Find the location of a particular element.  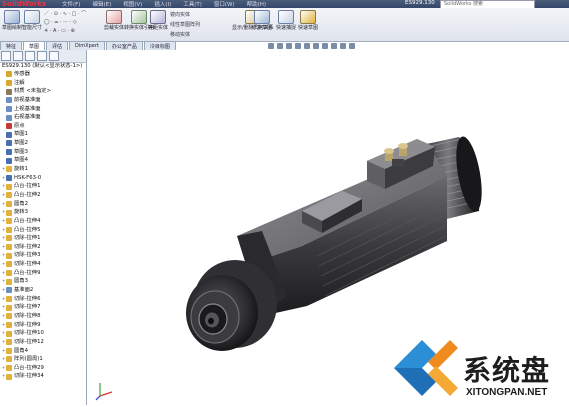

tree-item: + 阵列(圆周)1 is located at coordinates (43, 359).